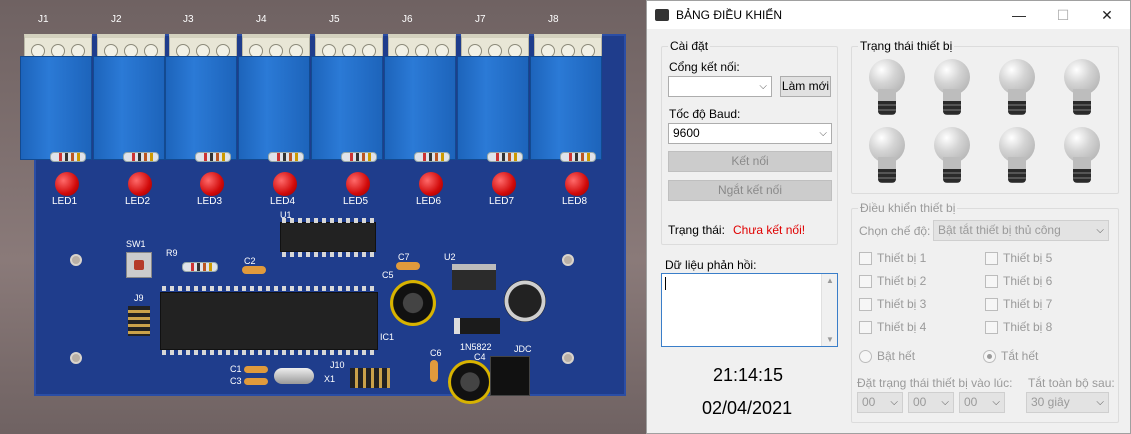 The height and width of the screenshot is (434, 1131). I want to click on silk-u2: U2, so click(450, 257).